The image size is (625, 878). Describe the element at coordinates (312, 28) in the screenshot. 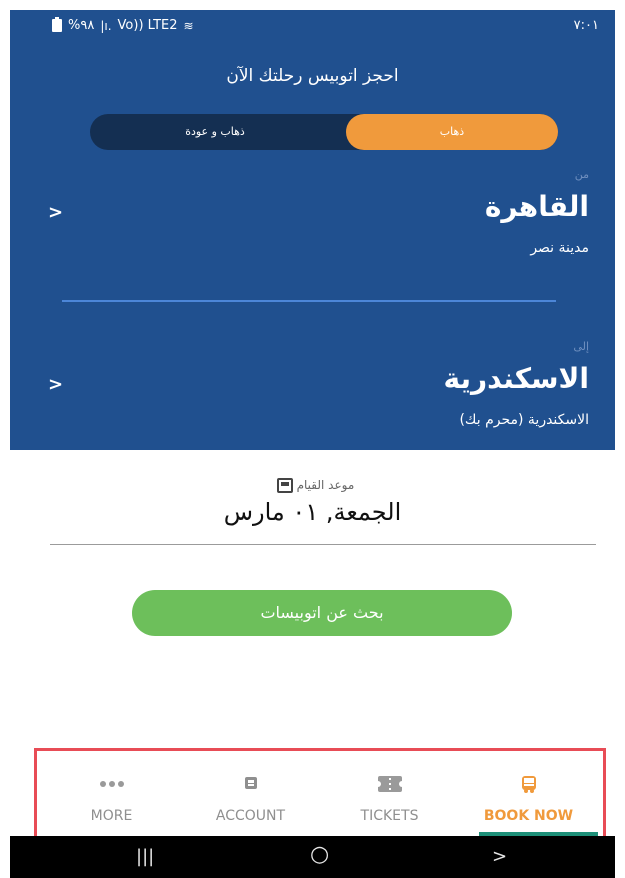

I see `status-bar: %٩٨ |ı. Vo)) LTE2 ≋ ٧:٠١` at that location.